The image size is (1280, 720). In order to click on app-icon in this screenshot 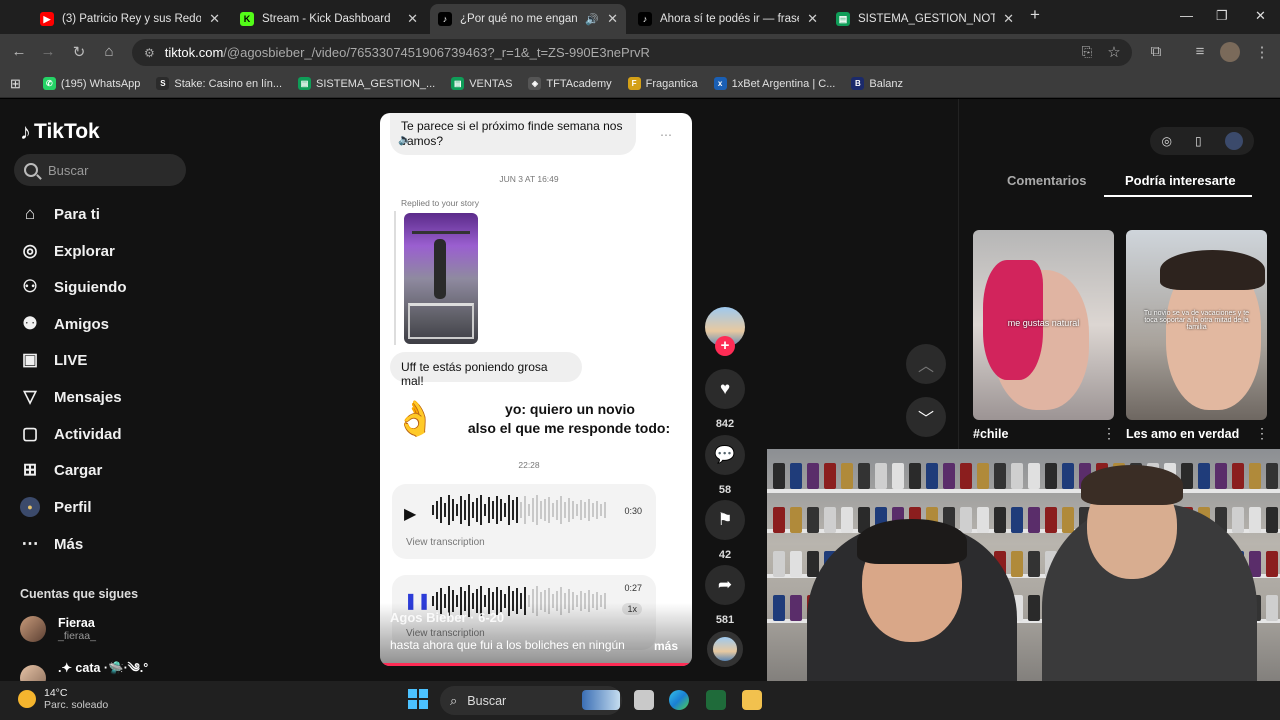, I will do `click(716, 700)`.